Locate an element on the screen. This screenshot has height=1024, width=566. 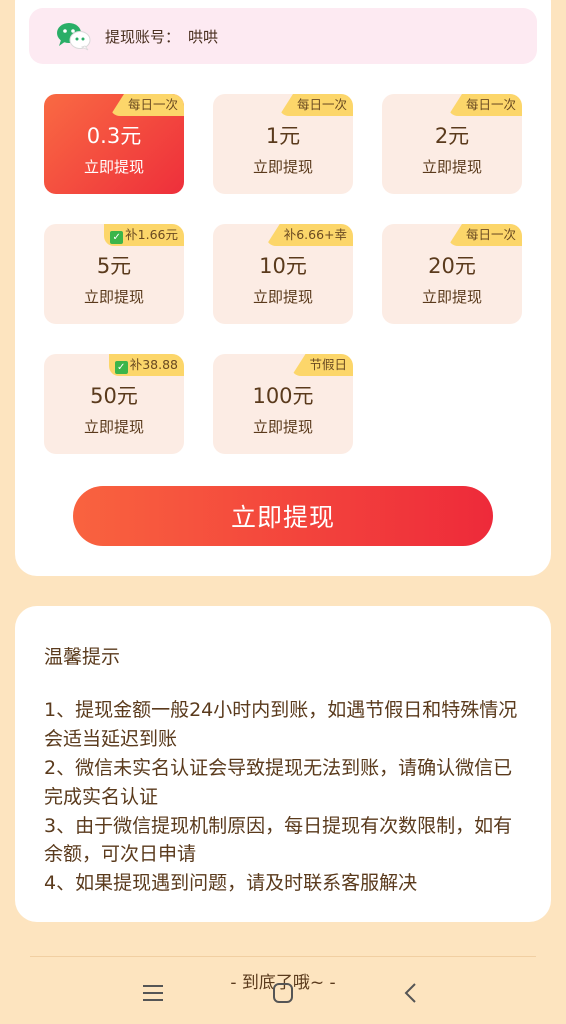
option-badge: 补6.66+幸 is located at coordinates (309, 235).